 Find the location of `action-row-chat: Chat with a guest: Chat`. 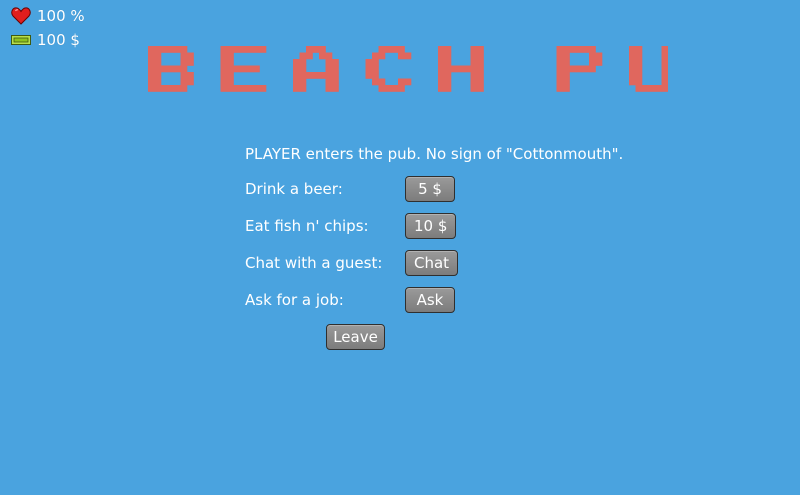

action-row-chat: Chat with a guest: Chat is located at coordinates (455, 262).